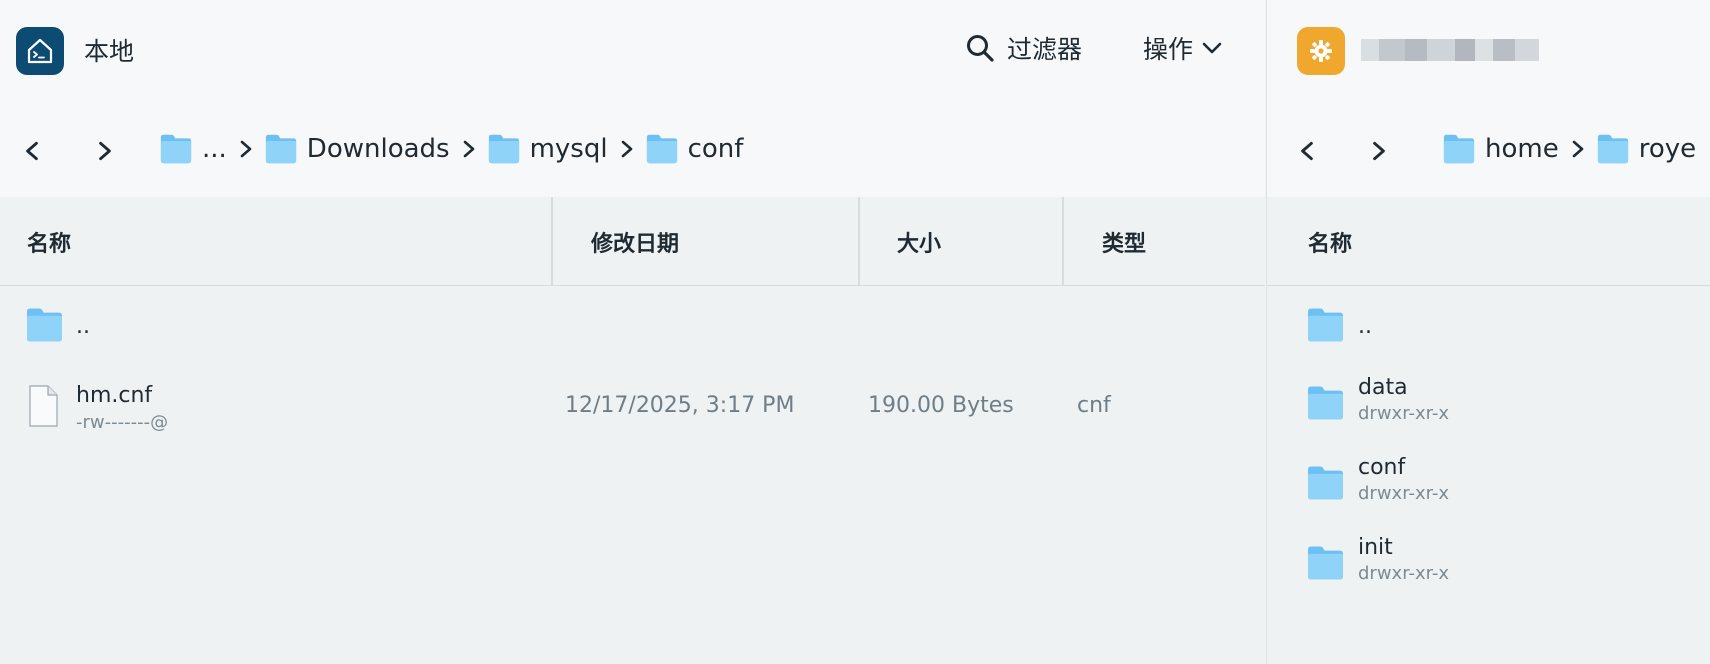 The height and width of the screenshot is (664, 1710). What do you see at coordinates (1450, 50) in the screenshot?
I see `remote-host-name-redacted` at bounding box center [1450, 50].